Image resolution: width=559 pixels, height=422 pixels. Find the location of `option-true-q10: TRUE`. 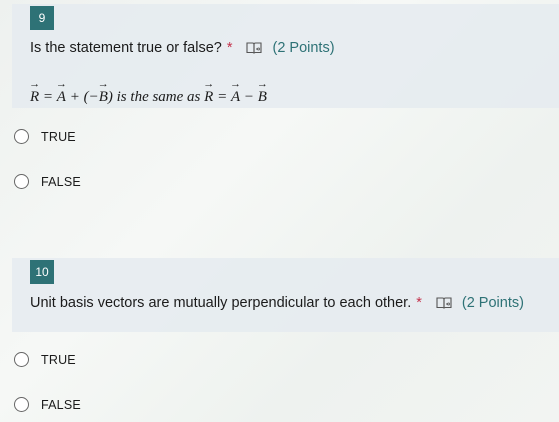

option-true-q10: TRUE is located at coordinates (45, 359).